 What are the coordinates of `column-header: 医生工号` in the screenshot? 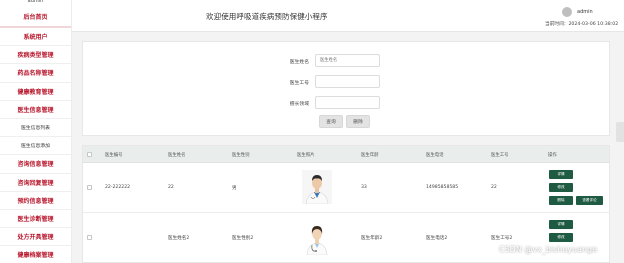 It's located at (500, 155).